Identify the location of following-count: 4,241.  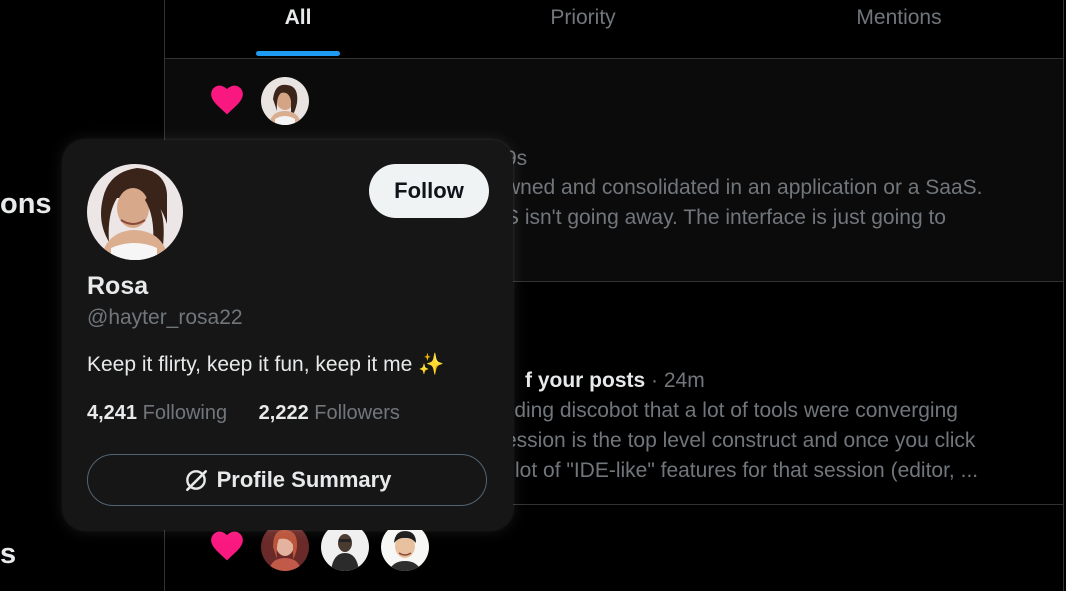
(112, 413).